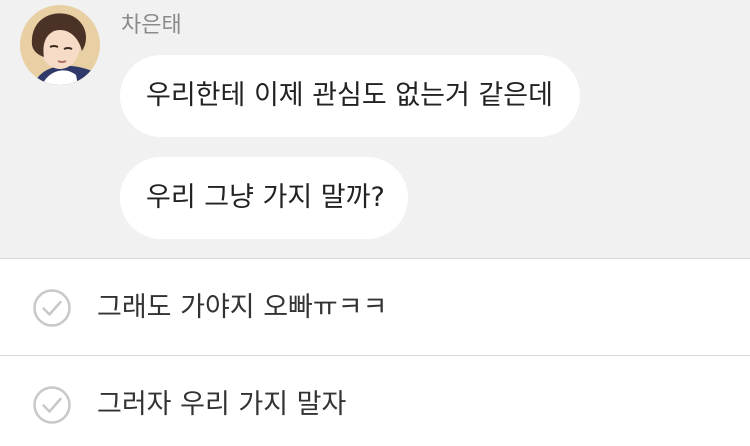  What do you see at coordinates (264, 198) in the screenshot?
I see `message-bubble: 우리 그냥 가지 말까?` at bounding box center [264, 198].